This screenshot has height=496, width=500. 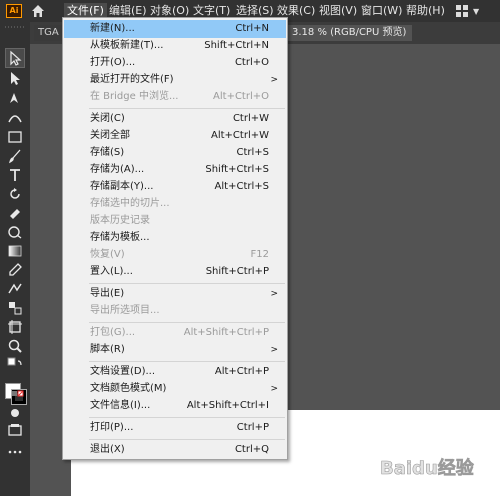 I want to click on type-tool-icon, so click(x=15, y=175).